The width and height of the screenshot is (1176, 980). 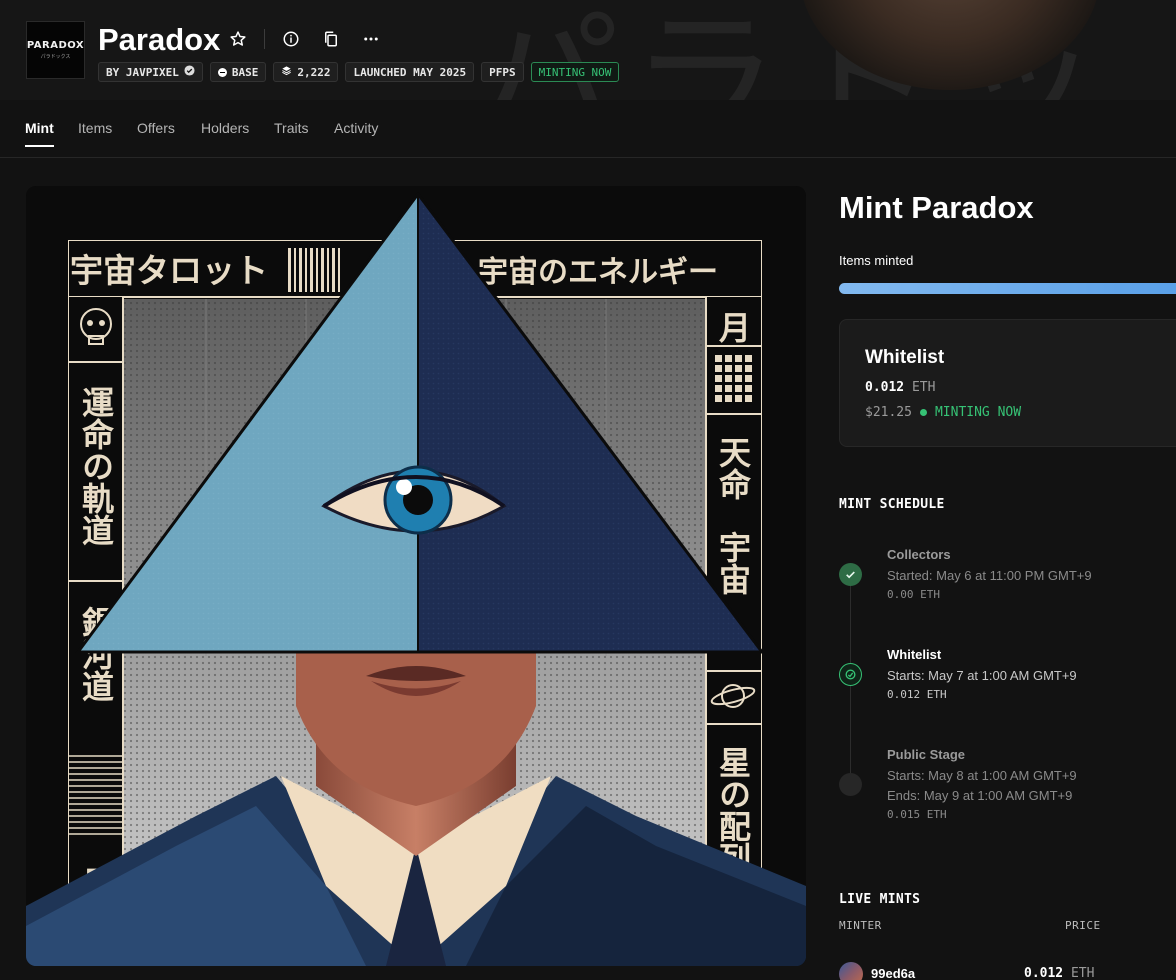 What do you see at coordinates (980, 795) in the screenshot?
I see `stage-end-time: Ends: May 9 at 1:00 AM GMT+9` at bounding box center [980, 795].